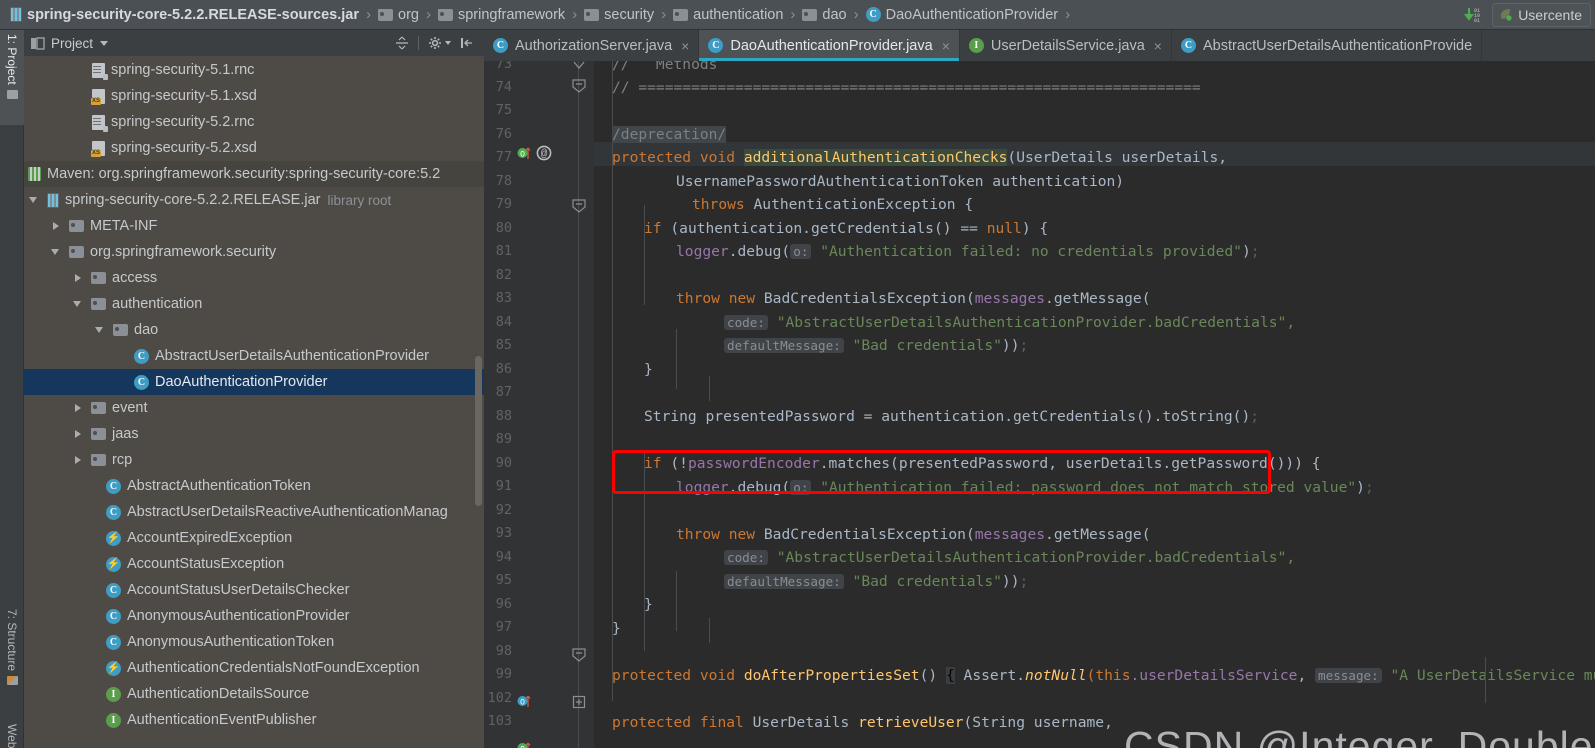 The image size is (1595, 748). Describe the element at coordinates (254, 278) in the screenshot. I see `list-item: access` at that location.